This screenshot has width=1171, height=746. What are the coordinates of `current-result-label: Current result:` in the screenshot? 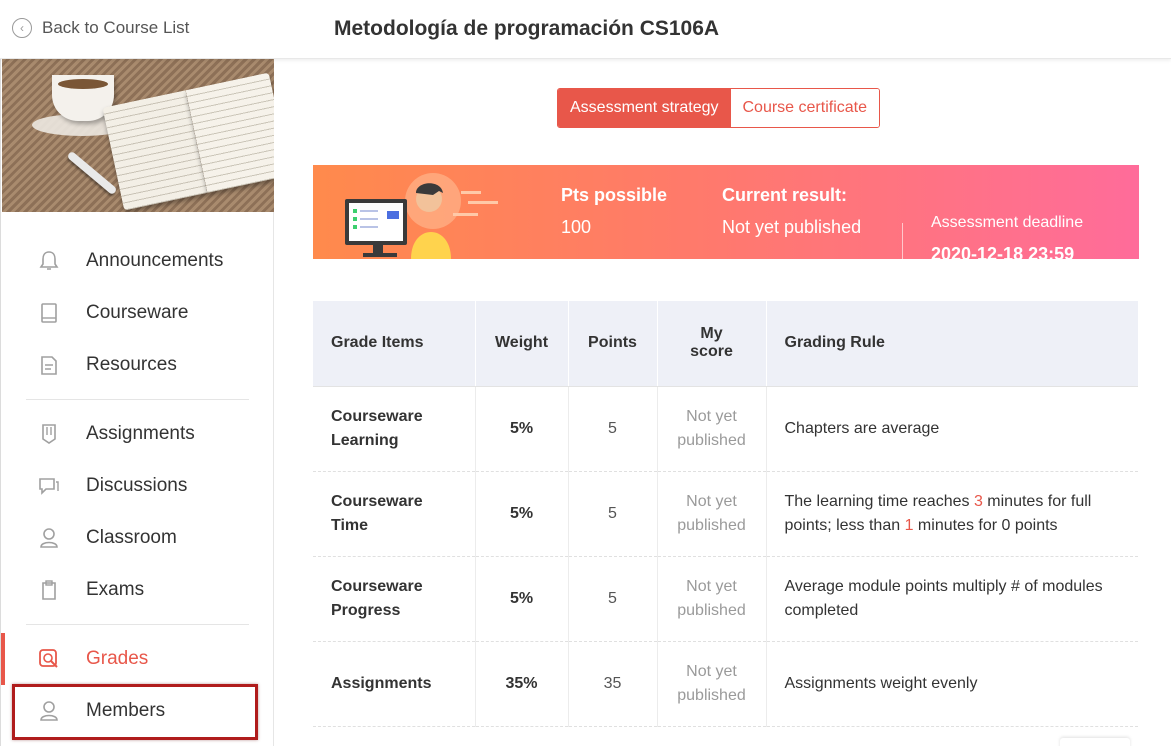 It's located at (785, 195).